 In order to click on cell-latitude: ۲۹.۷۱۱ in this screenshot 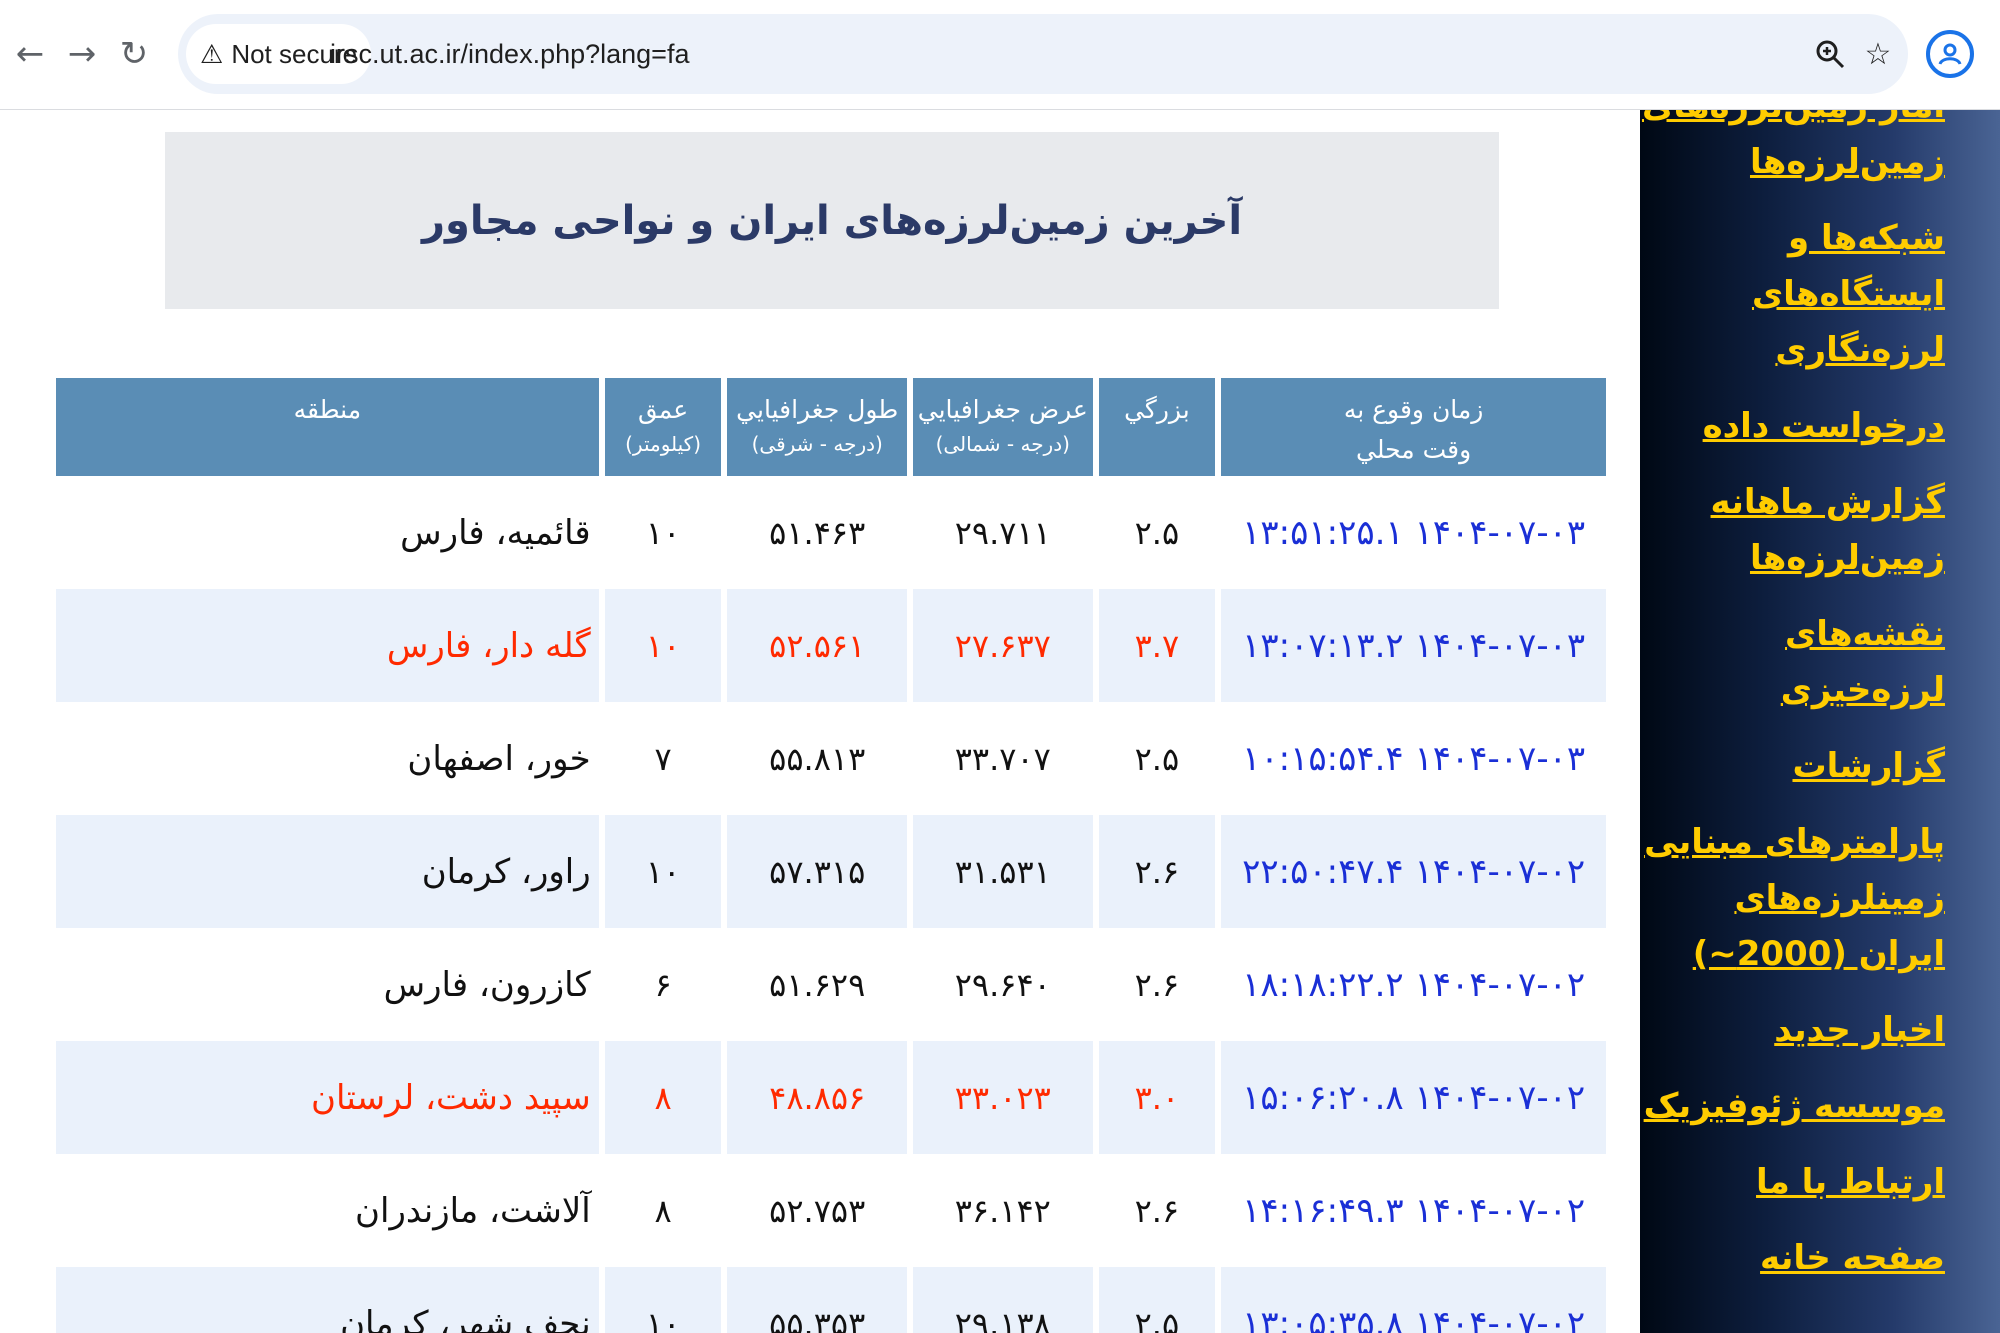, I will do `click(1002, 532)`.